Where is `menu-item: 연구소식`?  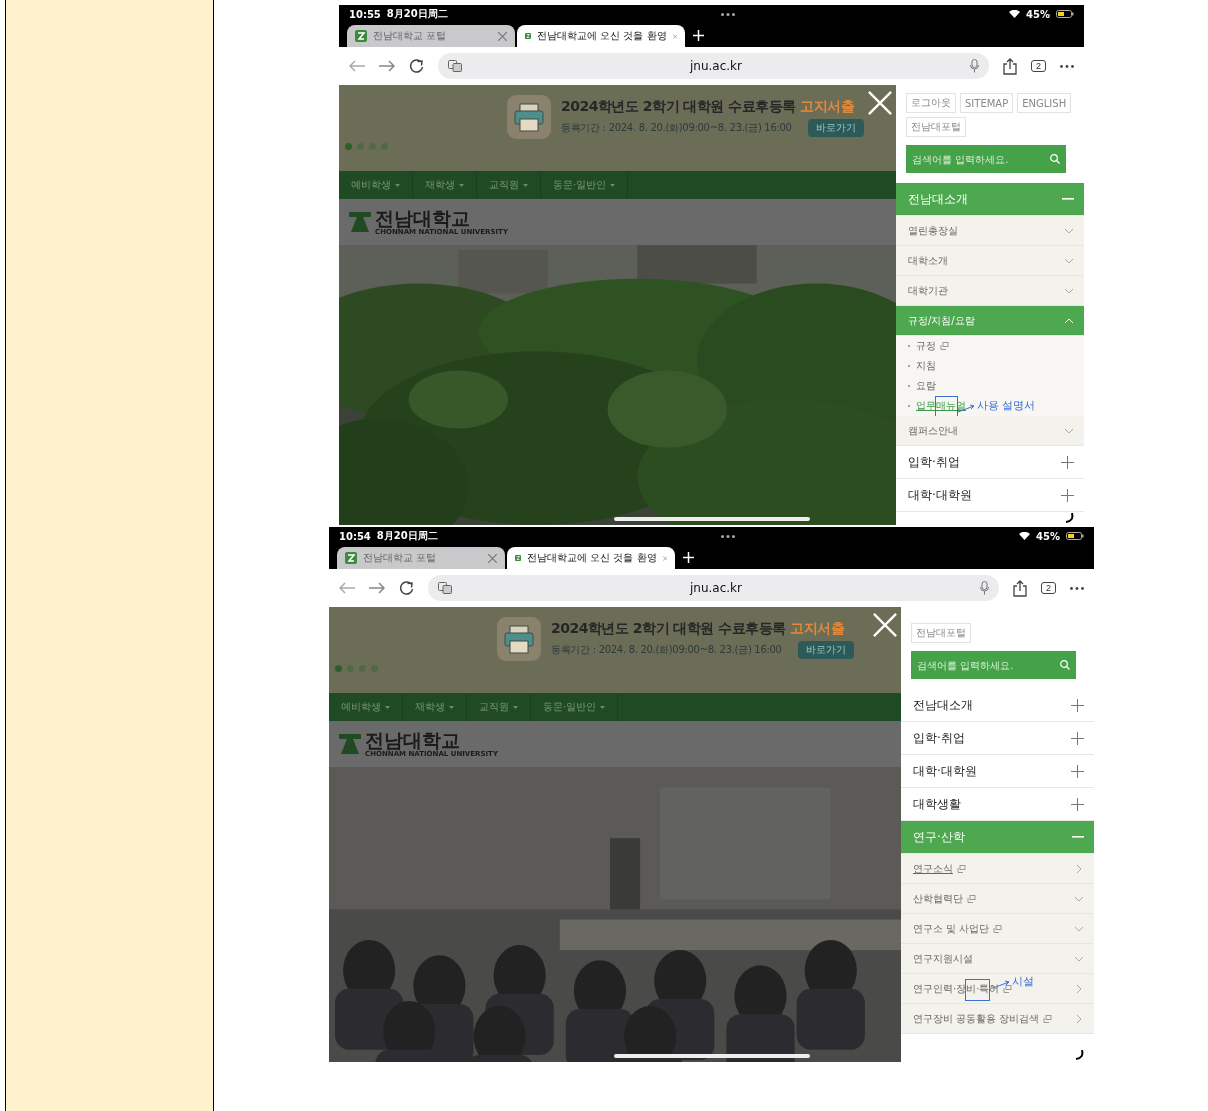
menu-item: 연구소식 is located at coordinates (997, 869).